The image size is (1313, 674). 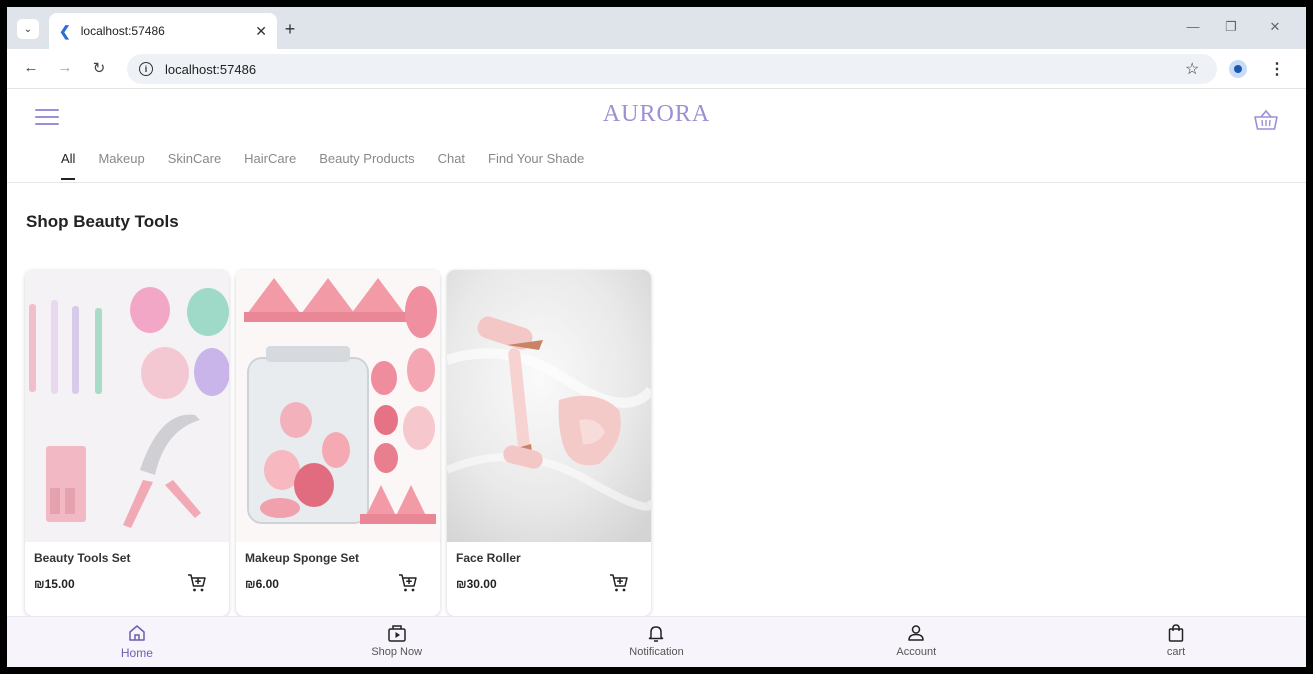 I want to click on basket-icon, so click(x=1266, y=120).